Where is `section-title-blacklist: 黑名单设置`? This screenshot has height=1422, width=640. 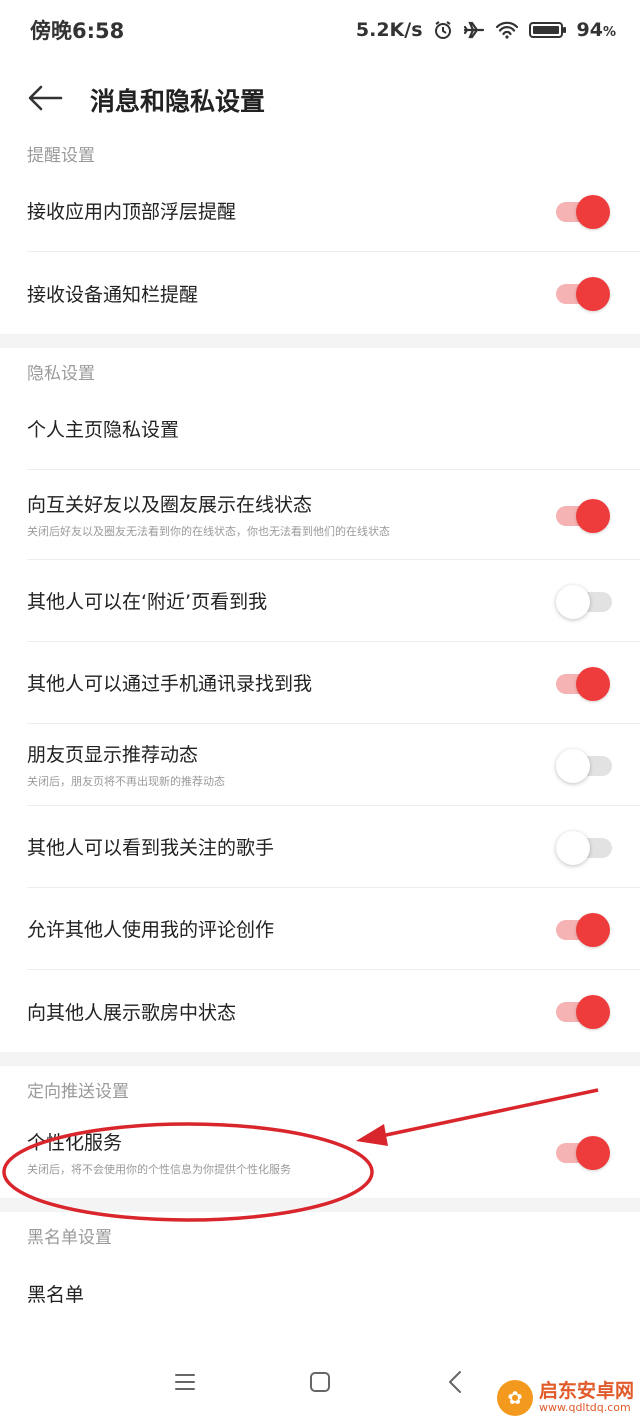 section-title-blacklist: 黑名单设置 is located at coordinates (69, 1238).